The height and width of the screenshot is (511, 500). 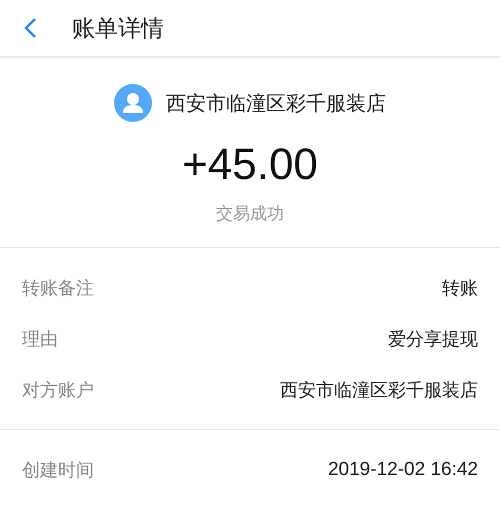 What do you see at coordinates (58, 470) in the screenshot?
I see `detail-label: 创建时间` at bounding box center [58, 470].